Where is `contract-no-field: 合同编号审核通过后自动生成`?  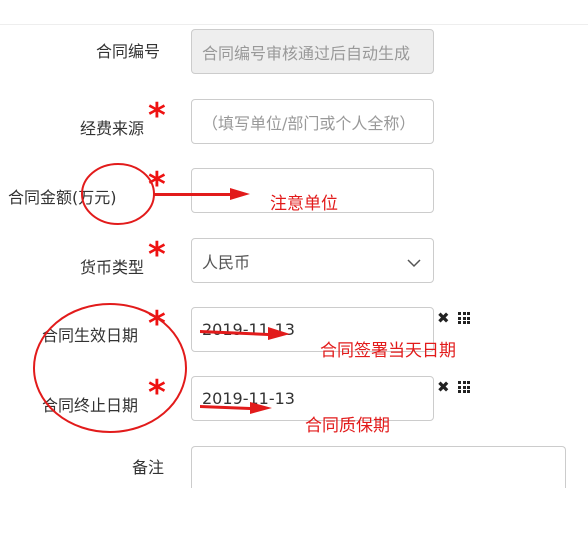
contract-no-field: 合同编号审核通过后自动生成 is located at coordinates (312, 51).